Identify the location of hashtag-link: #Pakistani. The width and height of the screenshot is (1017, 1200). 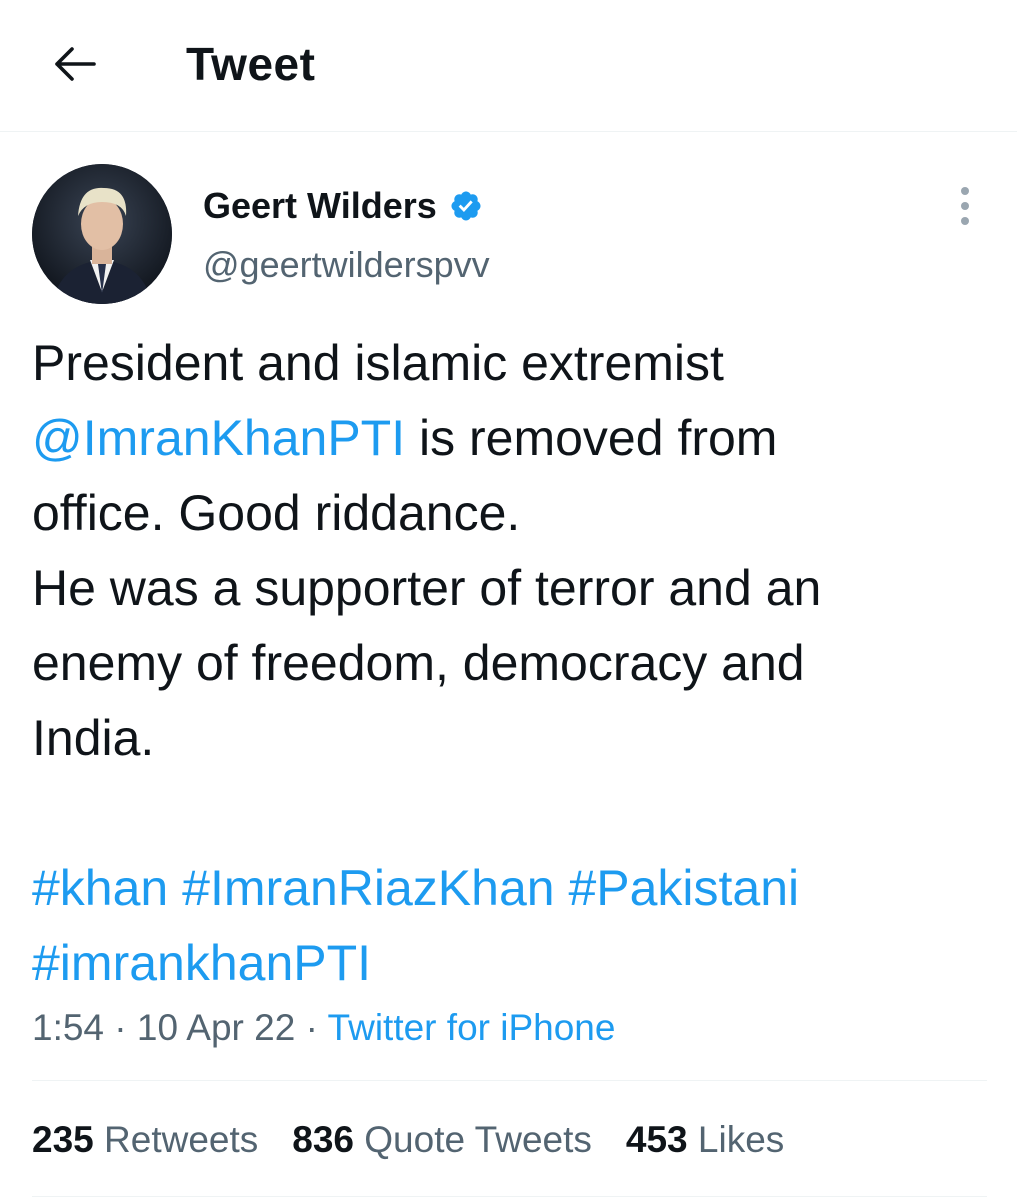
(683, 888).